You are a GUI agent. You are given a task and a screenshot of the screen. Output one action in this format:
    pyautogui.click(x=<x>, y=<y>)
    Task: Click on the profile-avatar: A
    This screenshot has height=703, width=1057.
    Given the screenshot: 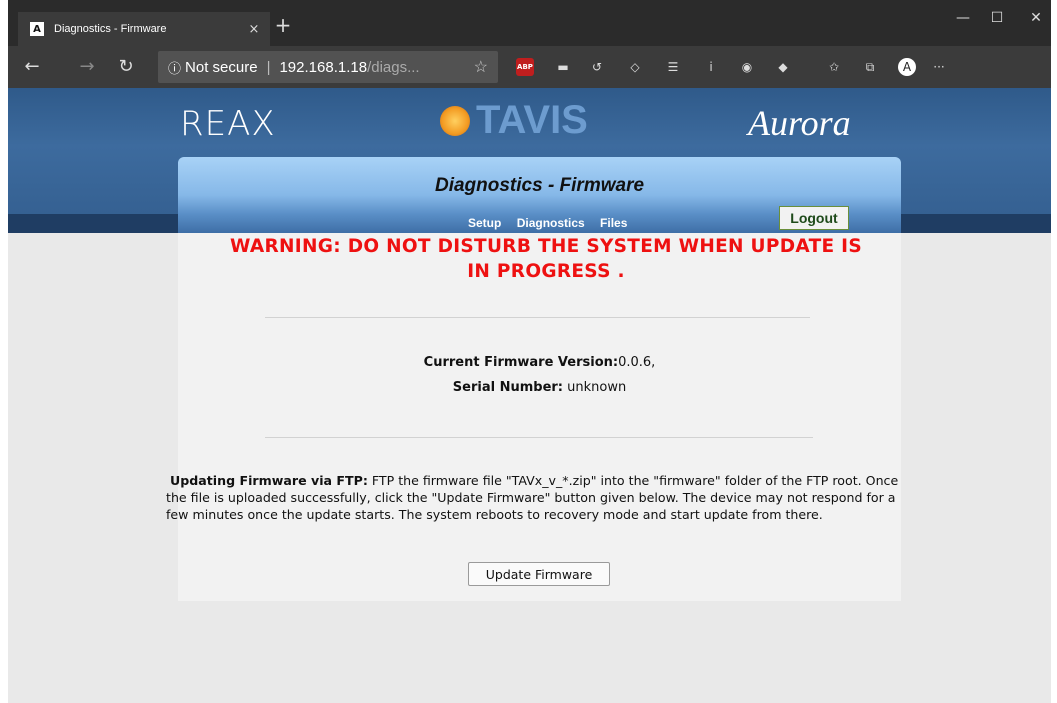 What is the action you would take?
    pyautogui.click(x=907, y=67)
    